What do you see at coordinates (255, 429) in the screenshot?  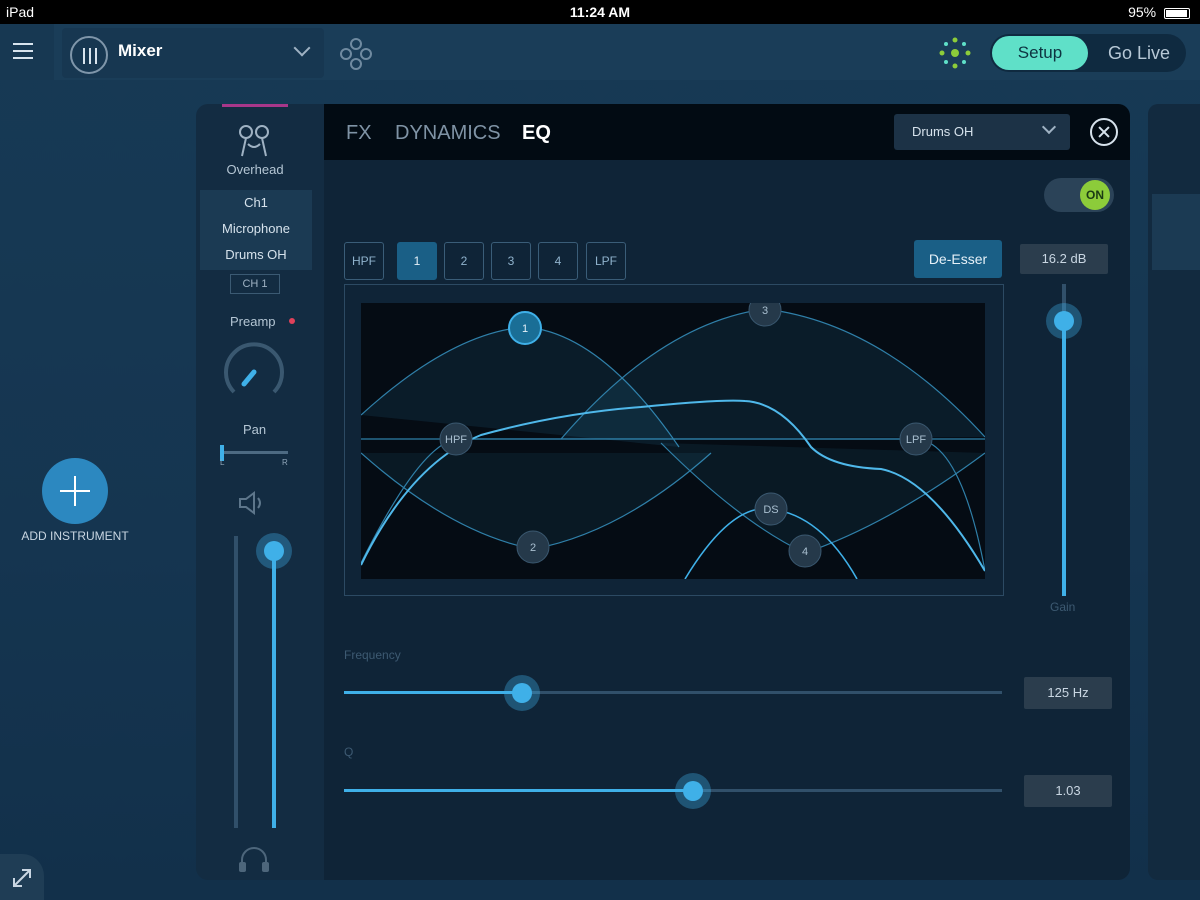 I see `pan-label: Pan` at bounding box center [255, 429].